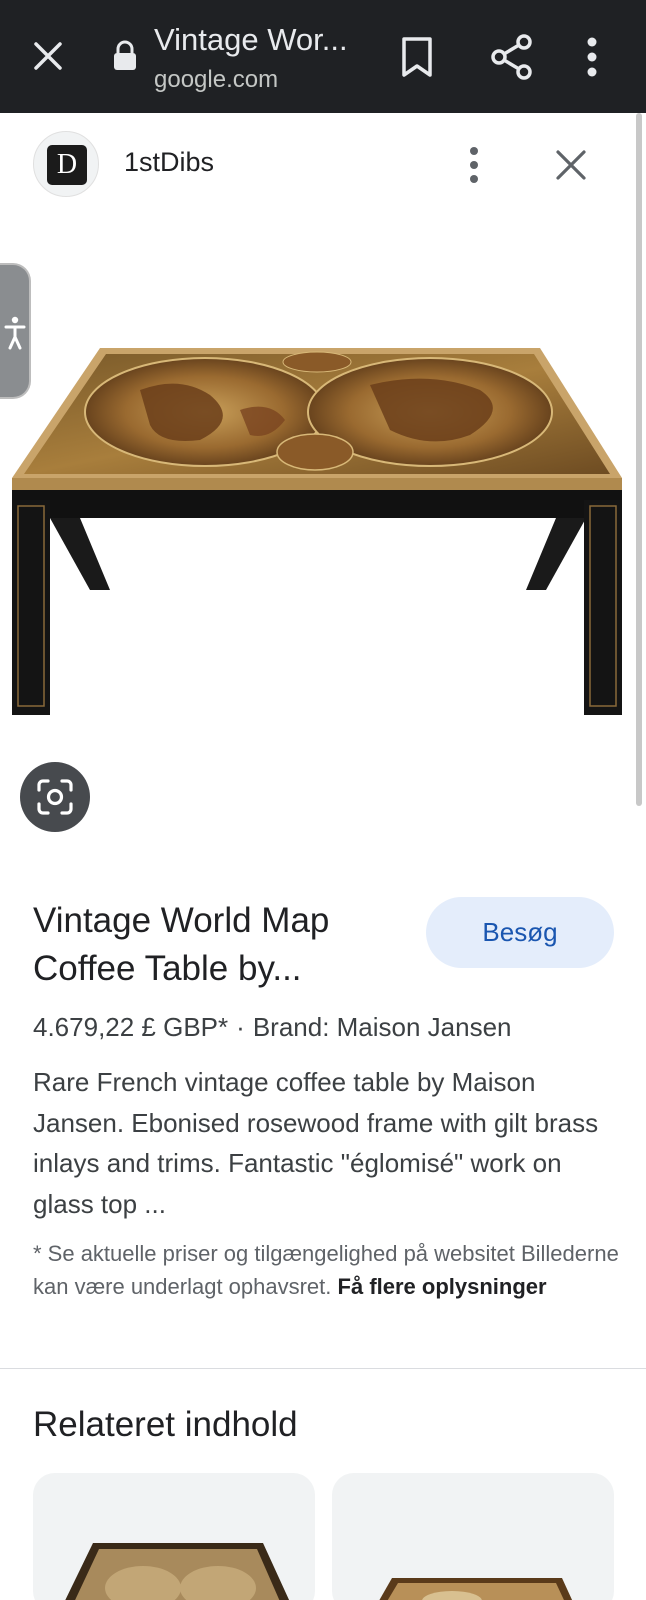 Image resolution: width=646 pixels, height=1600 pixels. I want to click on source-name: 1stDibs, so click(169, 162).